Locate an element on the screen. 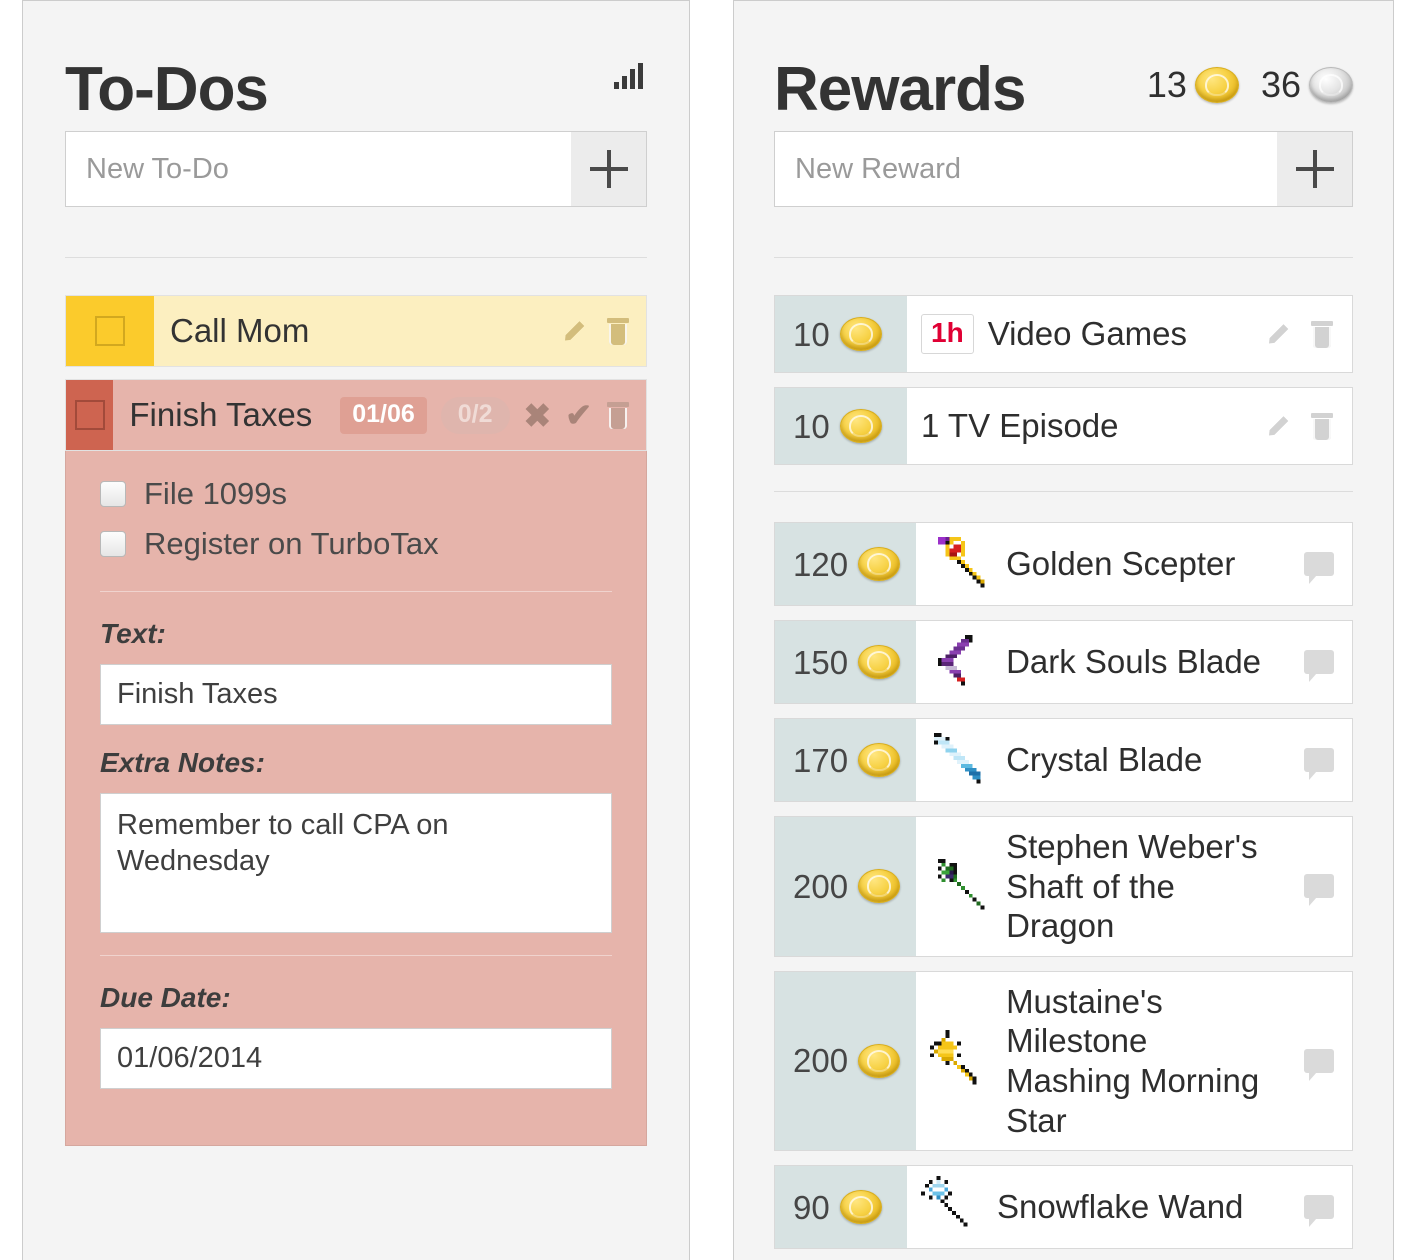 The height and width of the screenshot is (1260, 1416). rewards-header: Rewards 13 36 is located at coordinates (1063, 61).